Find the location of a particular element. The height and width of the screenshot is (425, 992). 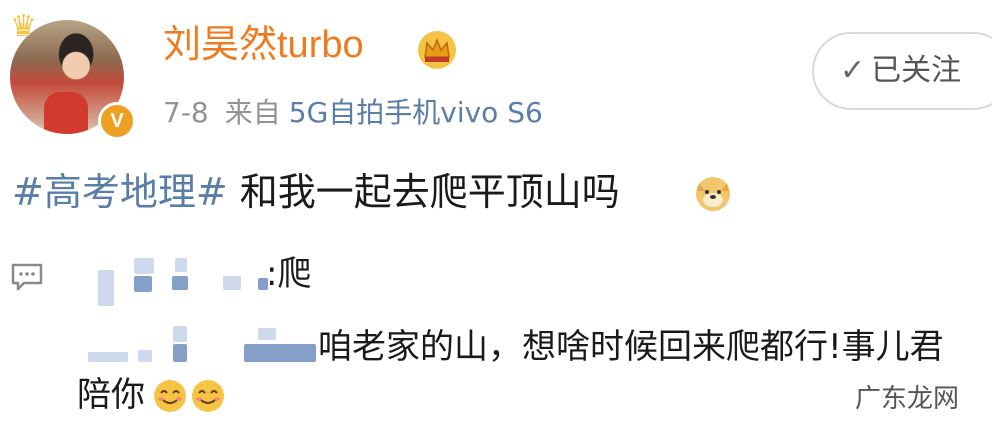

doge-emoji is located at coordinates (713, 194).